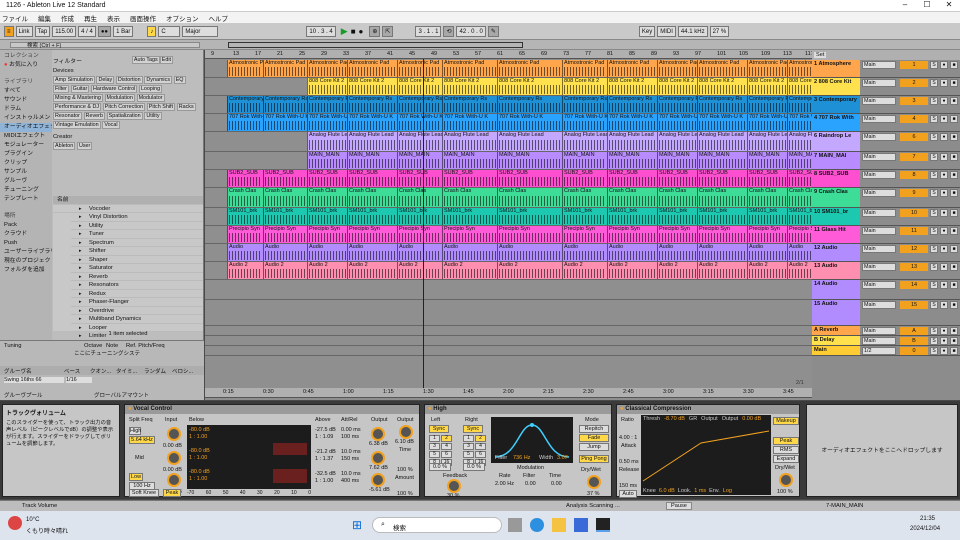  I want to click on clip: Analog Flute Lead, so click(529, 141).